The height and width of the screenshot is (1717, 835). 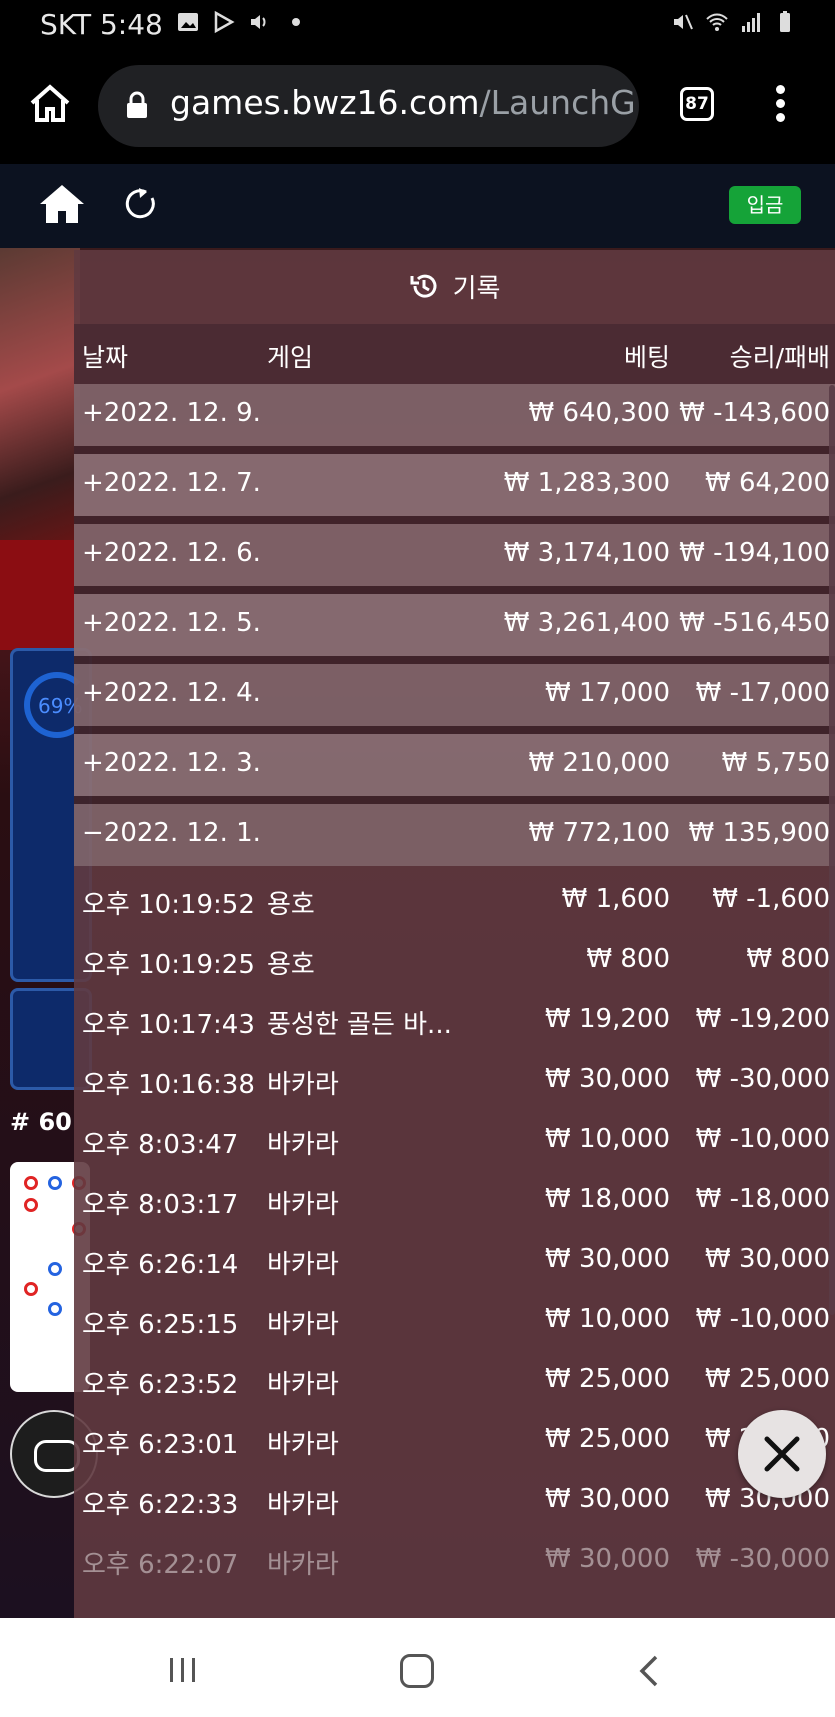 I want to click on history-title: 기록, so click(x=454, y=286).